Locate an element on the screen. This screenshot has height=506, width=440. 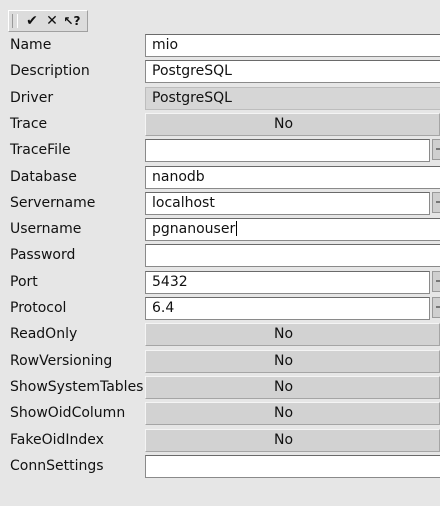
field-label-servername: Servername is located at coordinates (53, 202).